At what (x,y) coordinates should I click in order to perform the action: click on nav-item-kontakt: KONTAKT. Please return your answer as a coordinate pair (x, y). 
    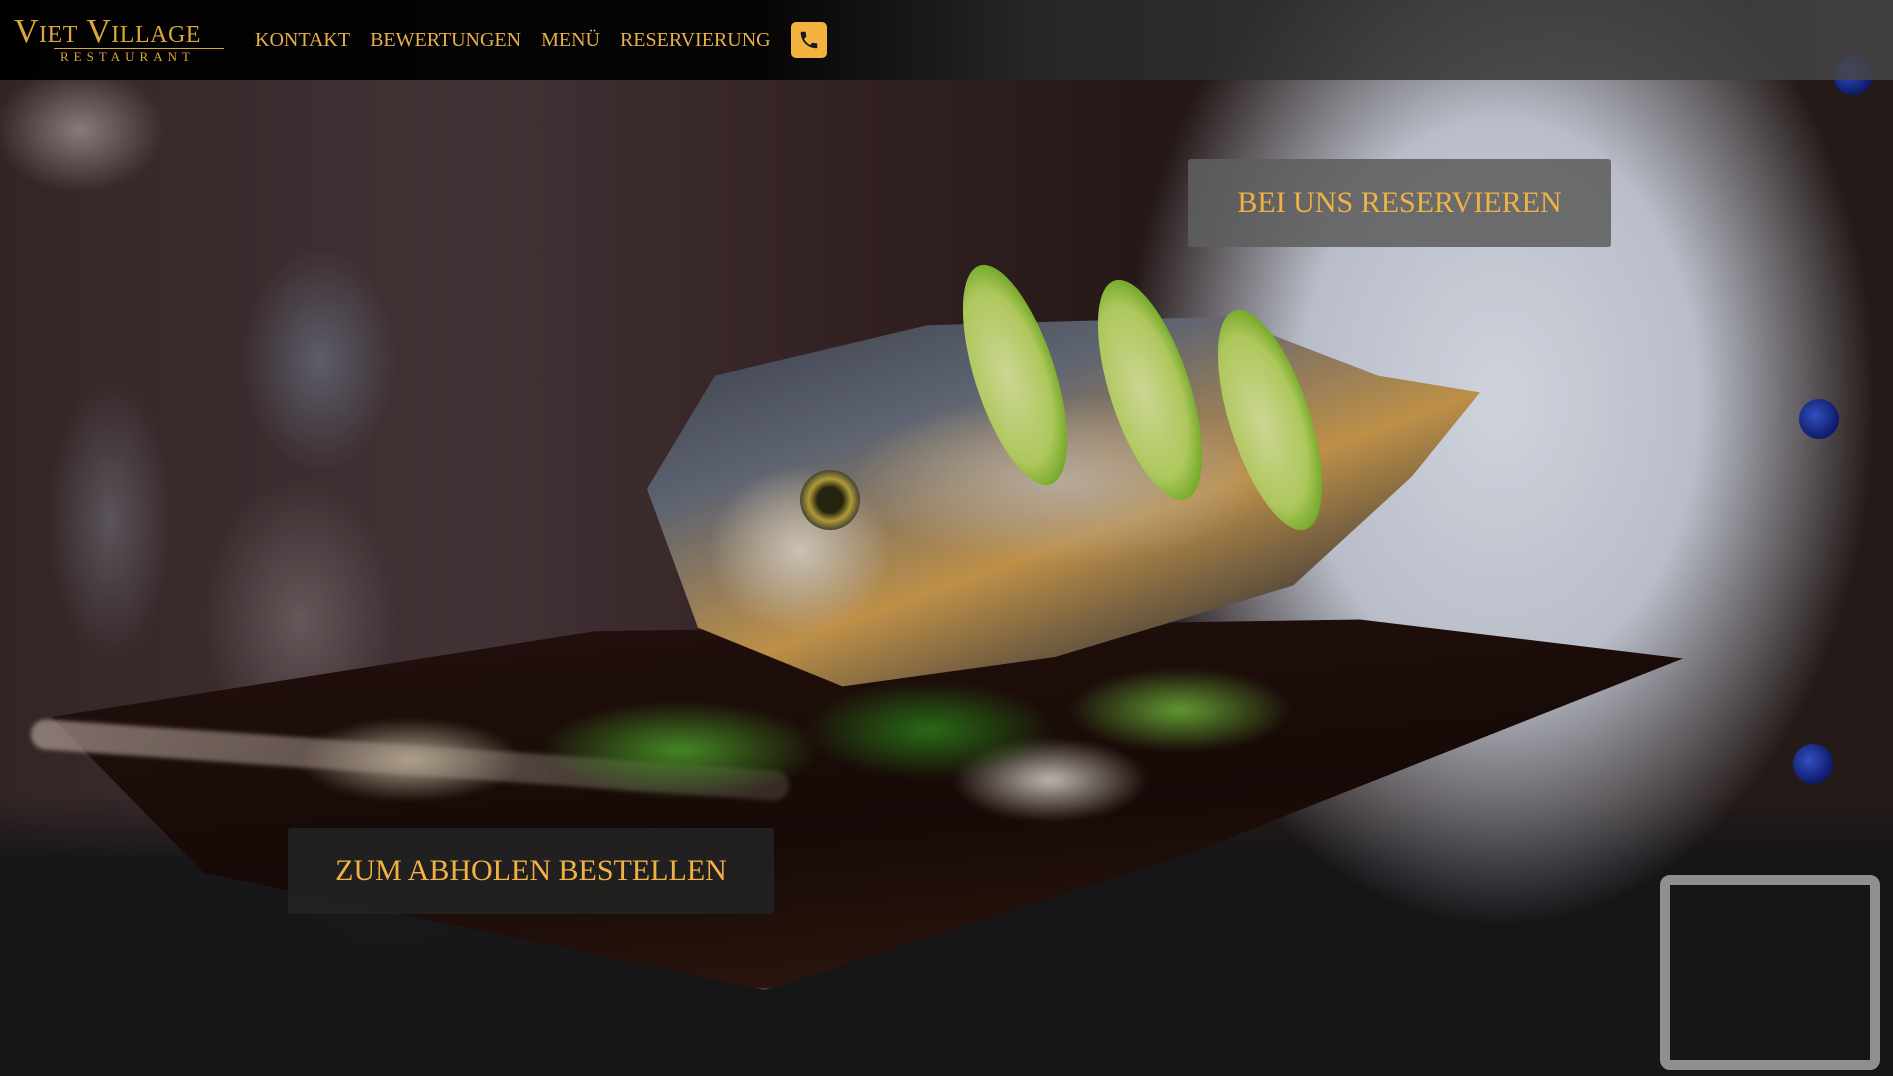
    Looking at the image, I should click on (302, 40).